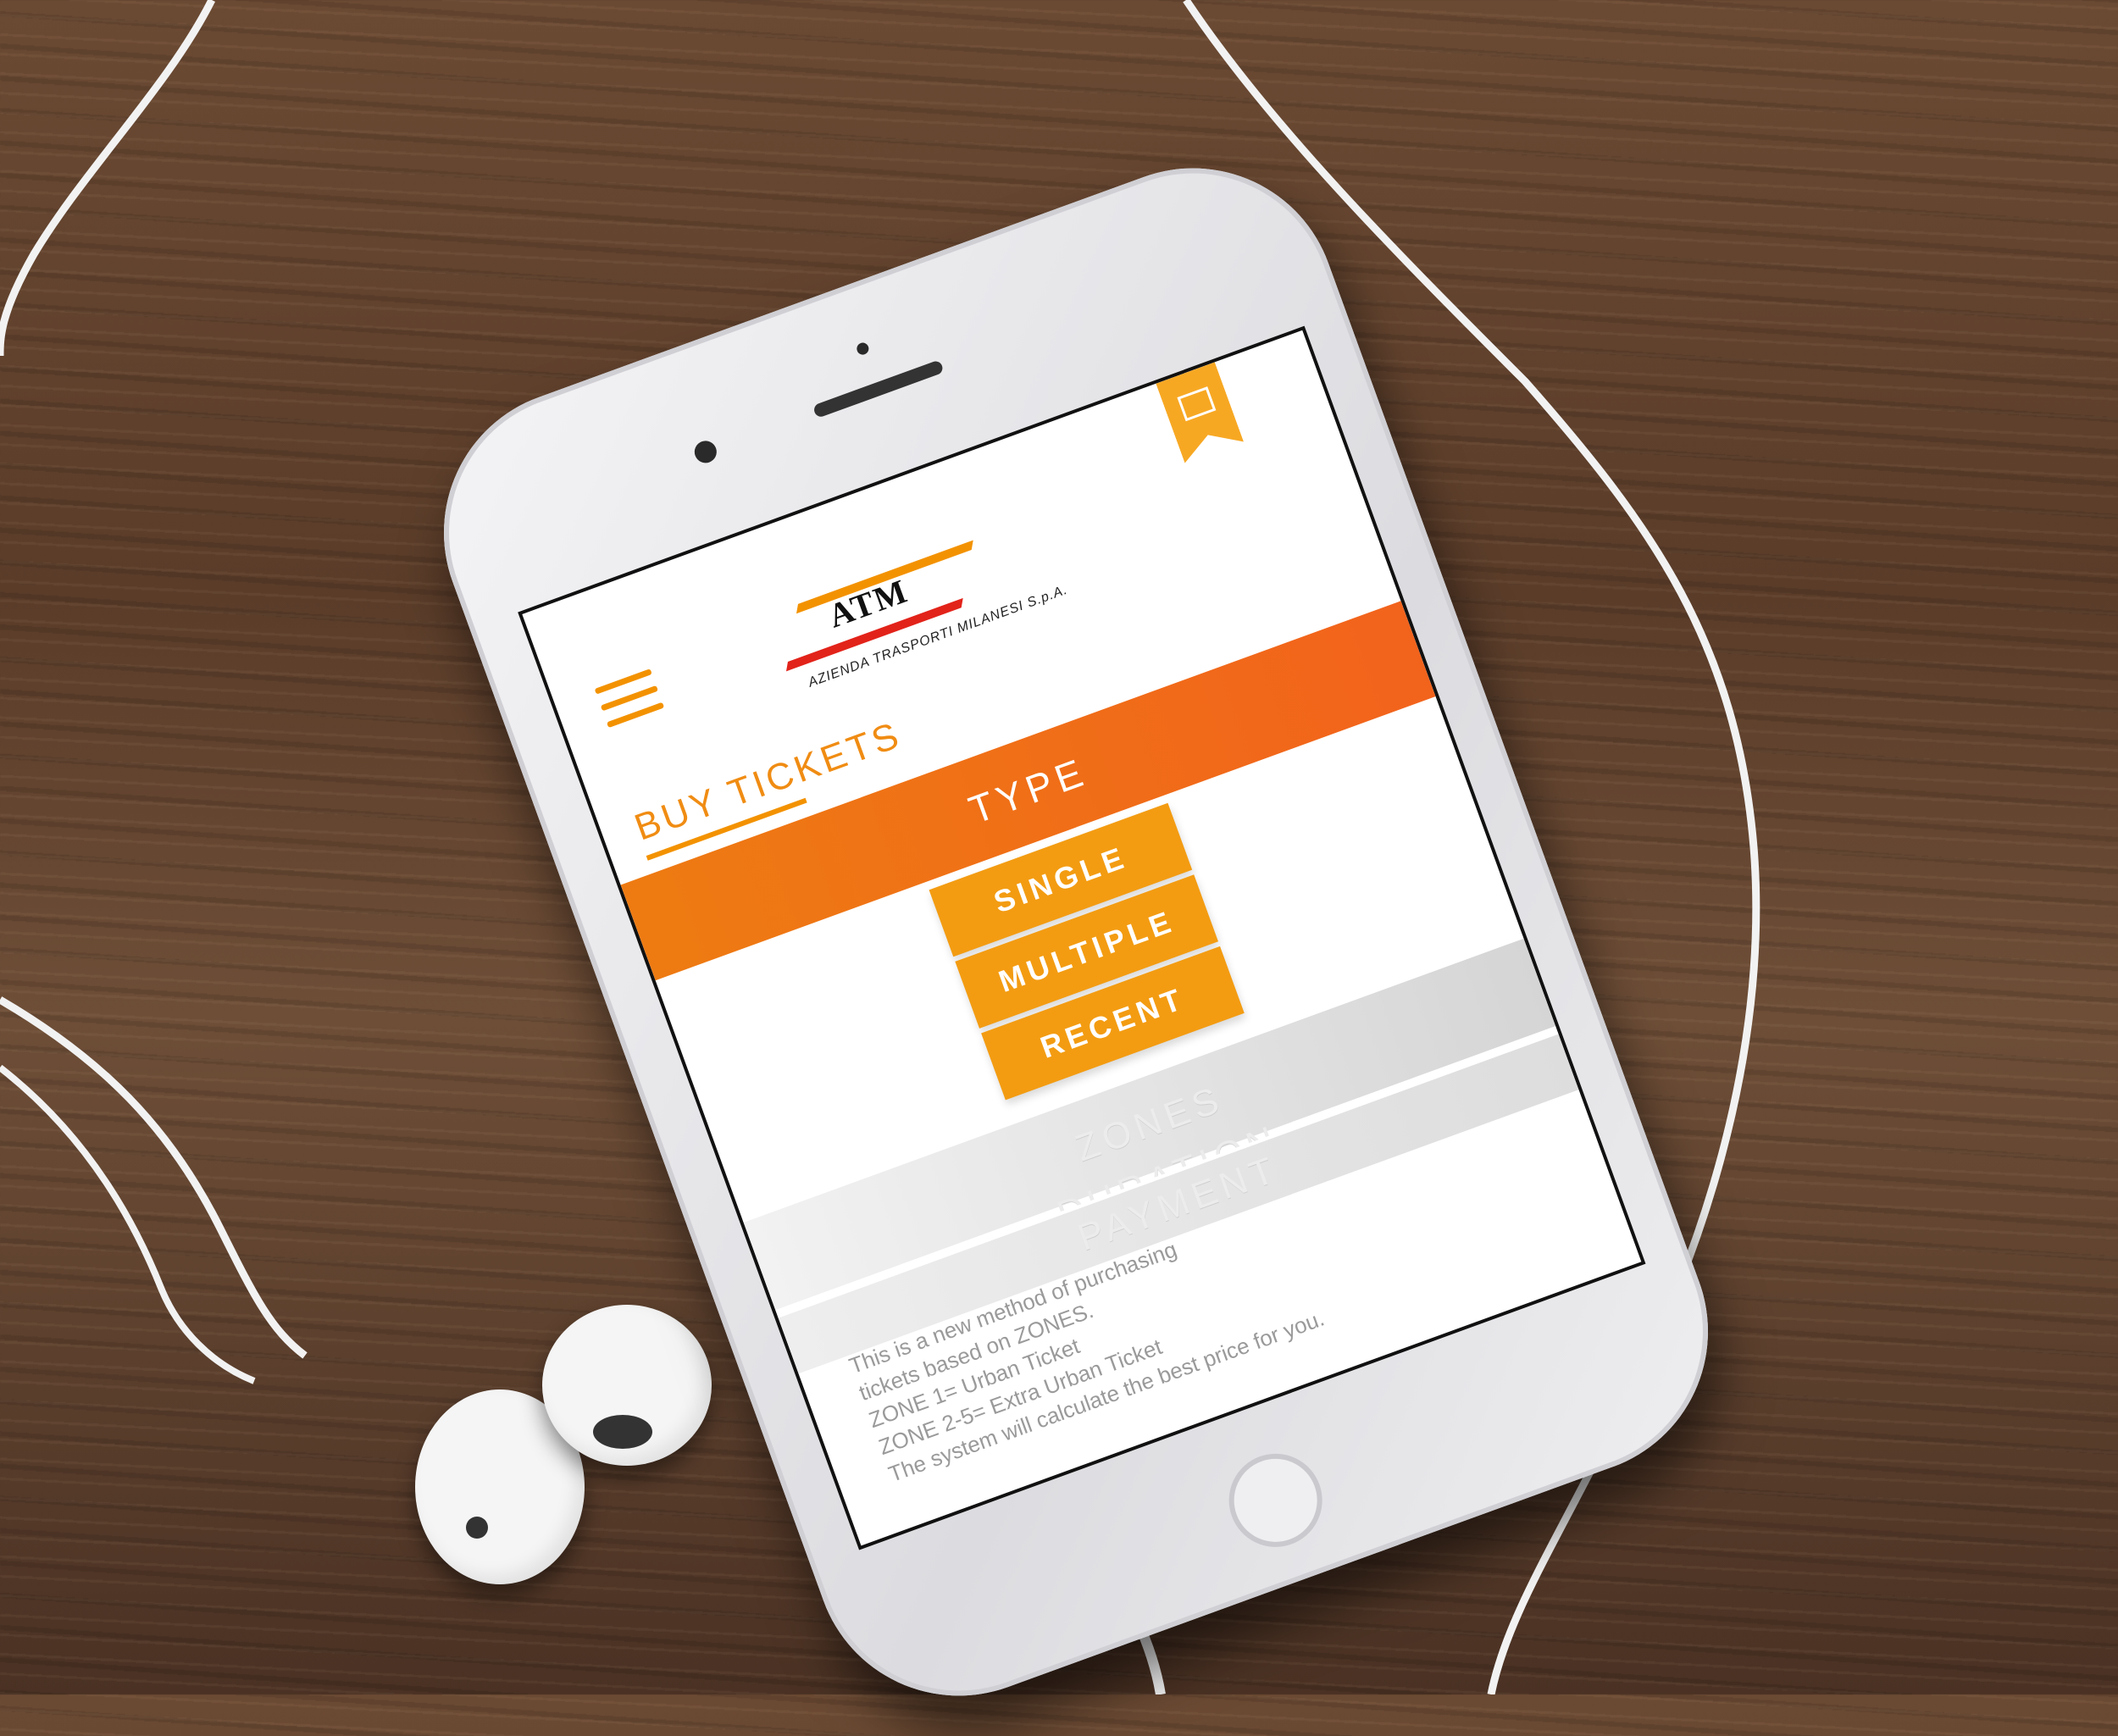  What do you see at coordinates (878, 389) in the screenshot?
I see `earpiece-speaker` at bounding box center [878, 389].